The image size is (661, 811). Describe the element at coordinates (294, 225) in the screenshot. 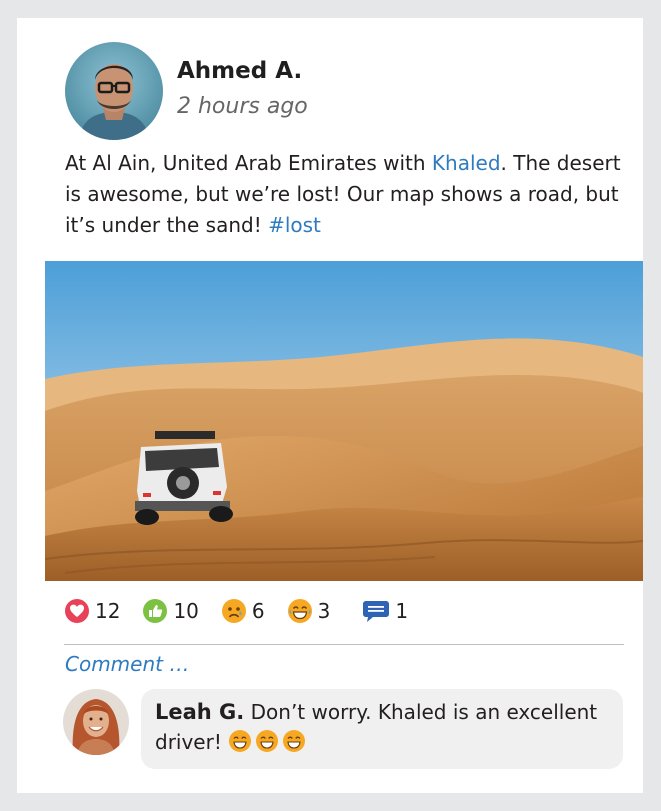

I see `hashtag-link: #lost` at that location.